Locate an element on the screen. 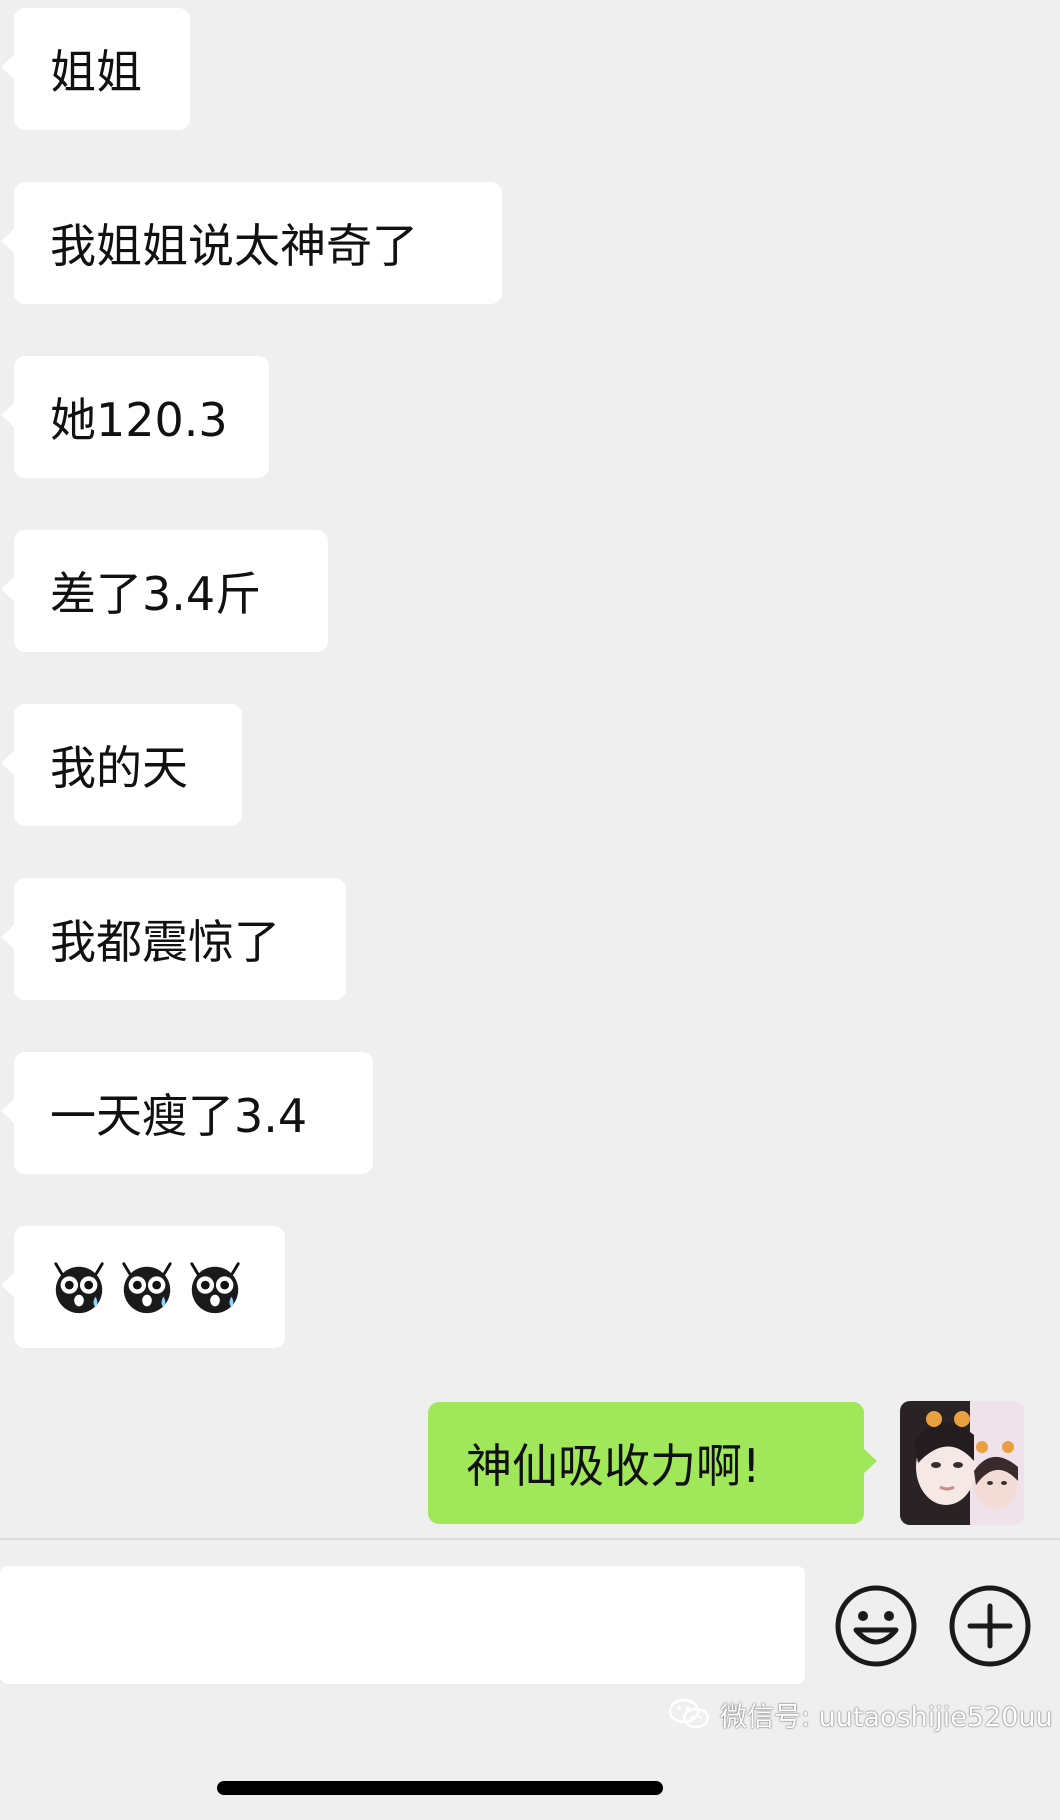  message-text: 神仙吸收力啊! is located at coordinates (613, 1466).